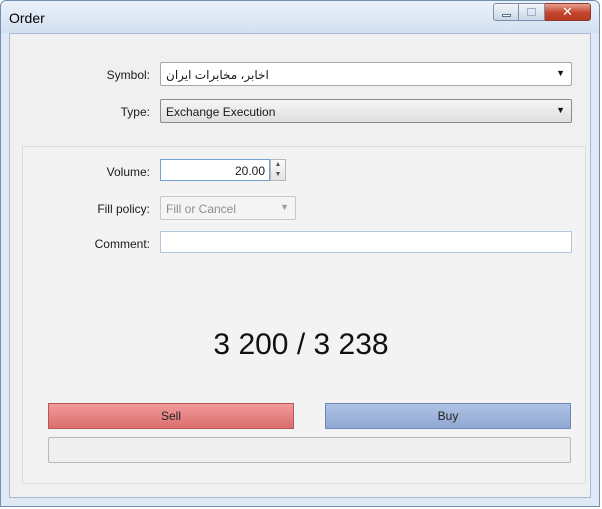 Image resolution: width=602 pixels, height=509 pixels. I want to click on minimize-icon, so click(506, 15).